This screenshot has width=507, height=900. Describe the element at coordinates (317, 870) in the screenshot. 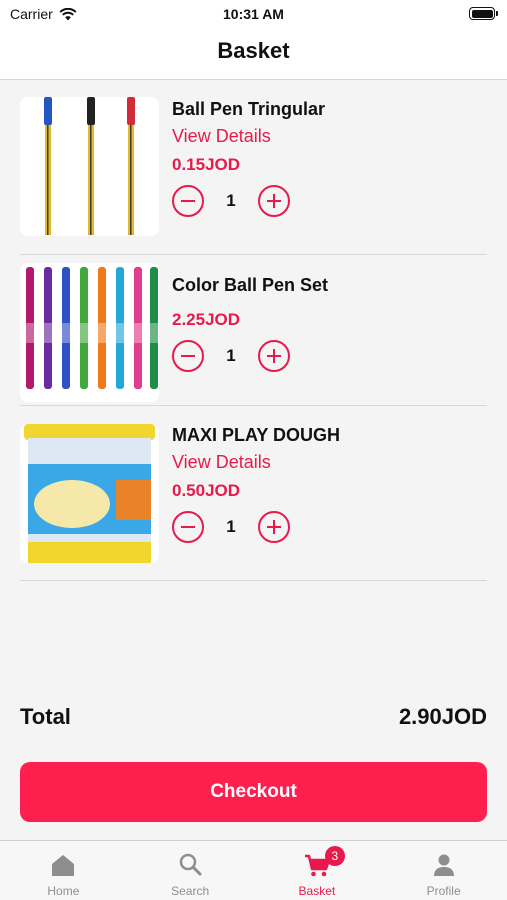

I see `tab-basket: 3 Basket` at that location.